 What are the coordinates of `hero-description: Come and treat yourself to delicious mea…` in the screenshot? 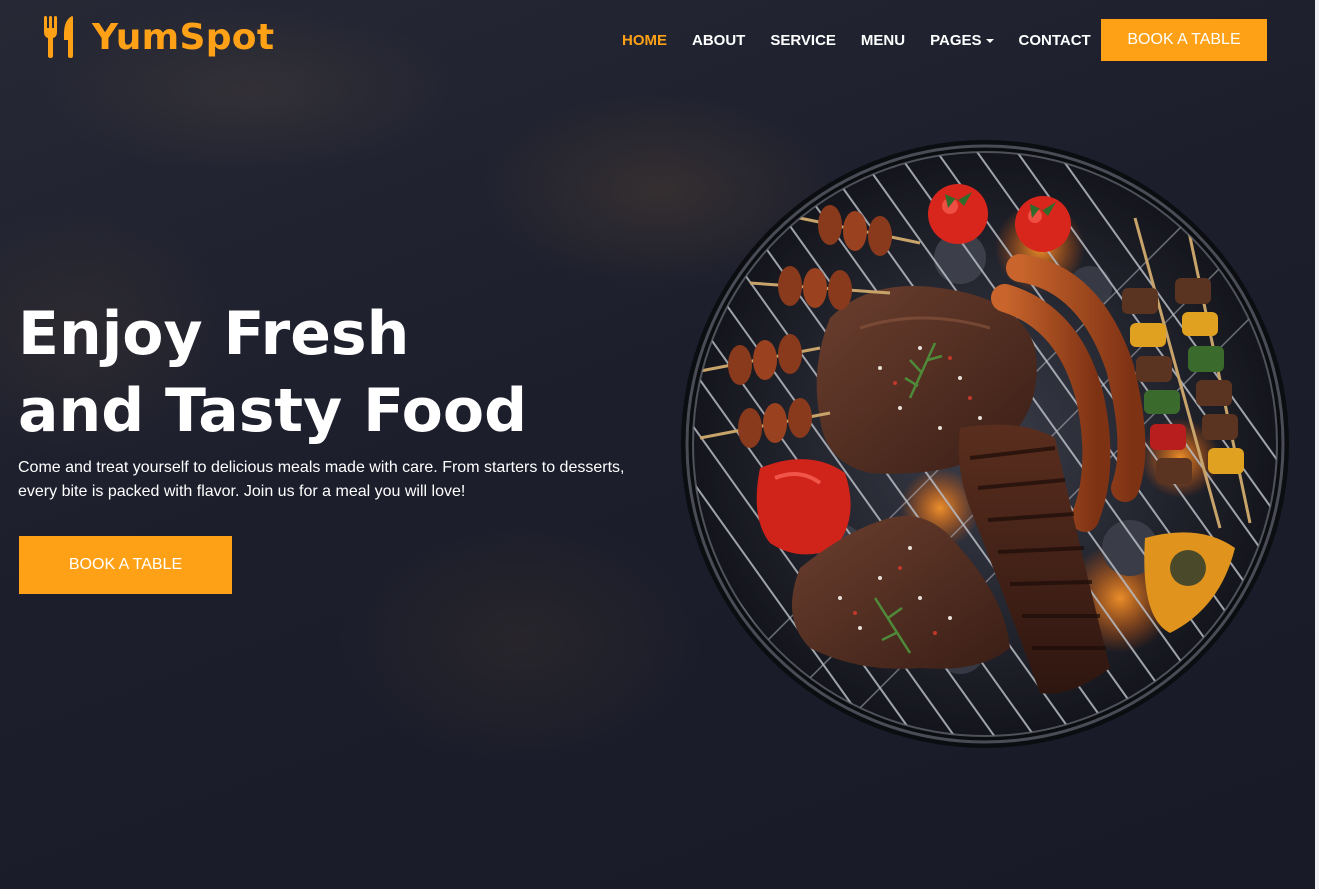 It's located at (338, 480).